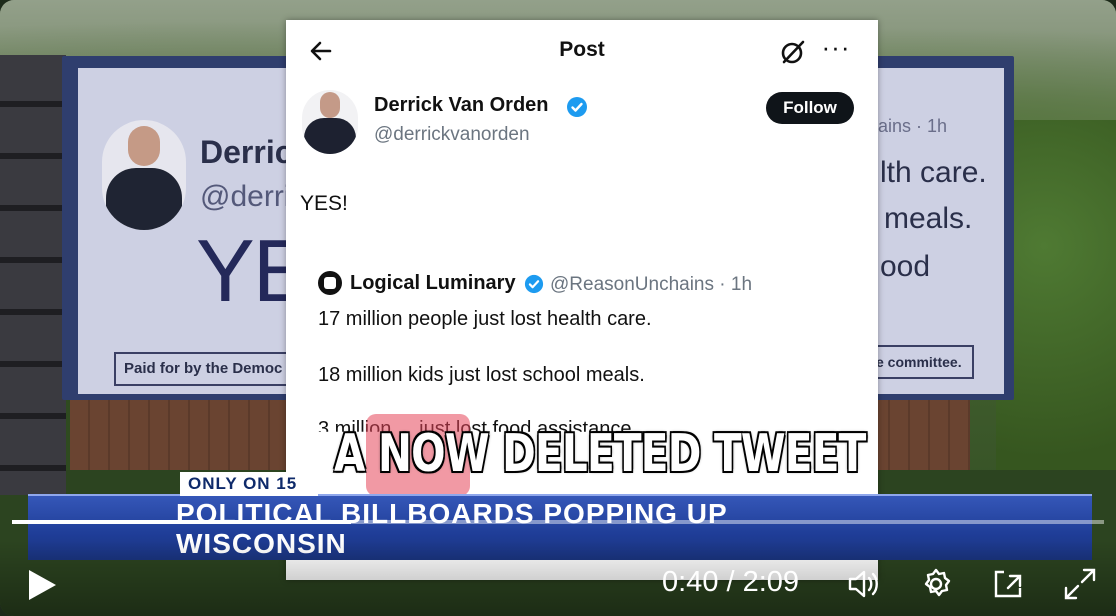 This screenshot has height=616, width=1116. What do you see at coordinates (936, 584) in the screenshot?
I see `settings-icon` at bounding box center [936, 584].